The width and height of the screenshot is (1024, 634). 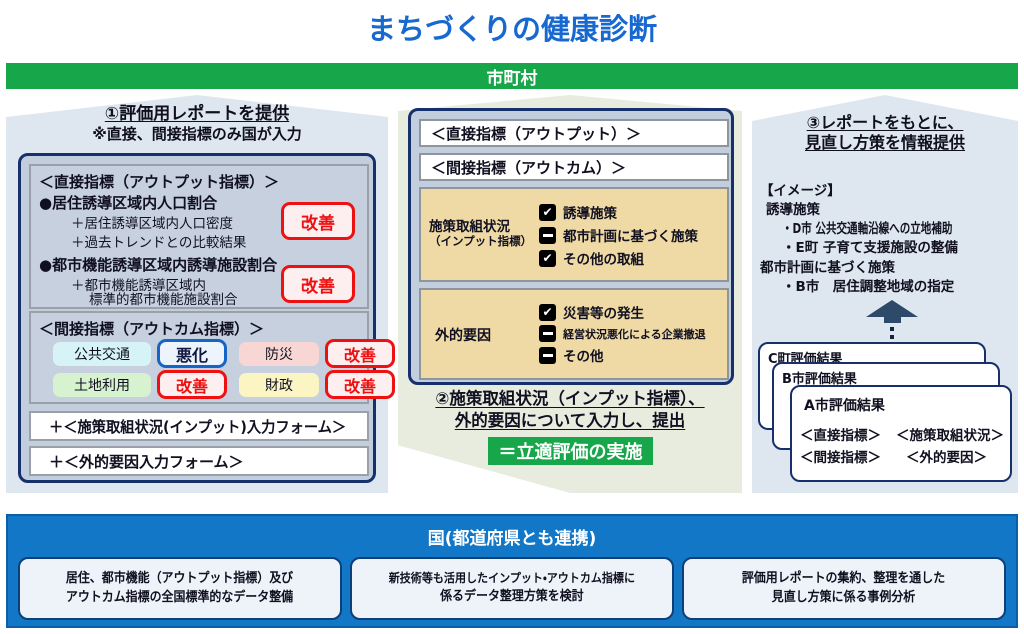 What do you see at coordinates (793, 210) in the screenshot?
I see `group1-title: 誘導施策` at bounding box center [793, 210].